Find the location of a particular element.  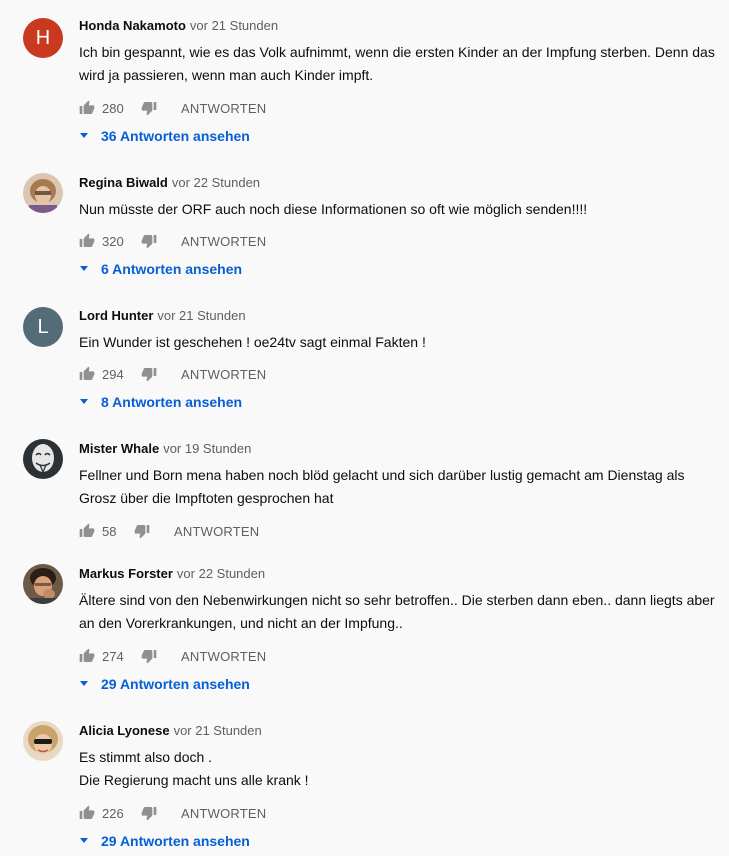

author-name: Mister Whale is located at coordinates (119, 448).